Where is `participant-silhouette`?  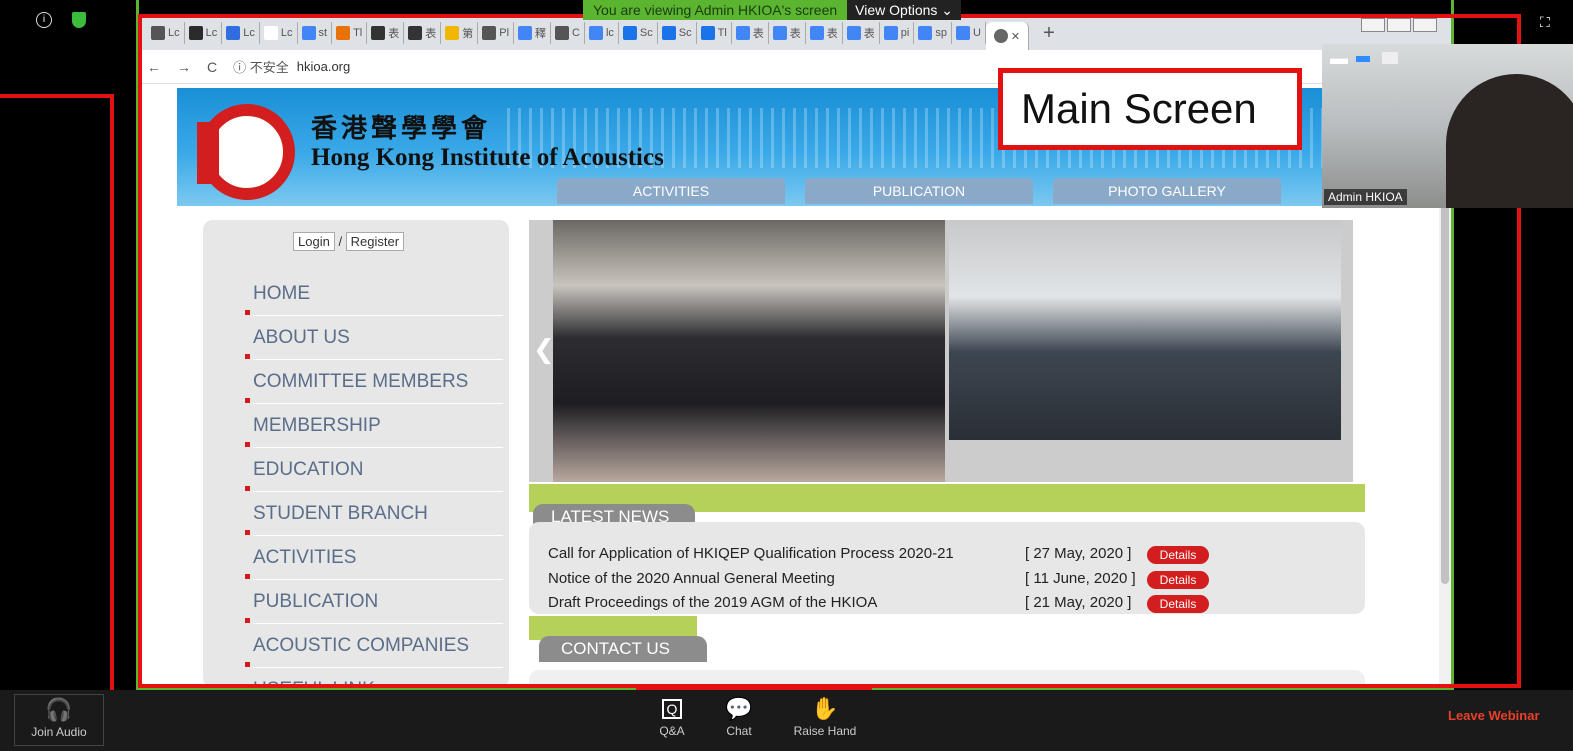
participant-silhouette is located at coordinates (1509, 141).